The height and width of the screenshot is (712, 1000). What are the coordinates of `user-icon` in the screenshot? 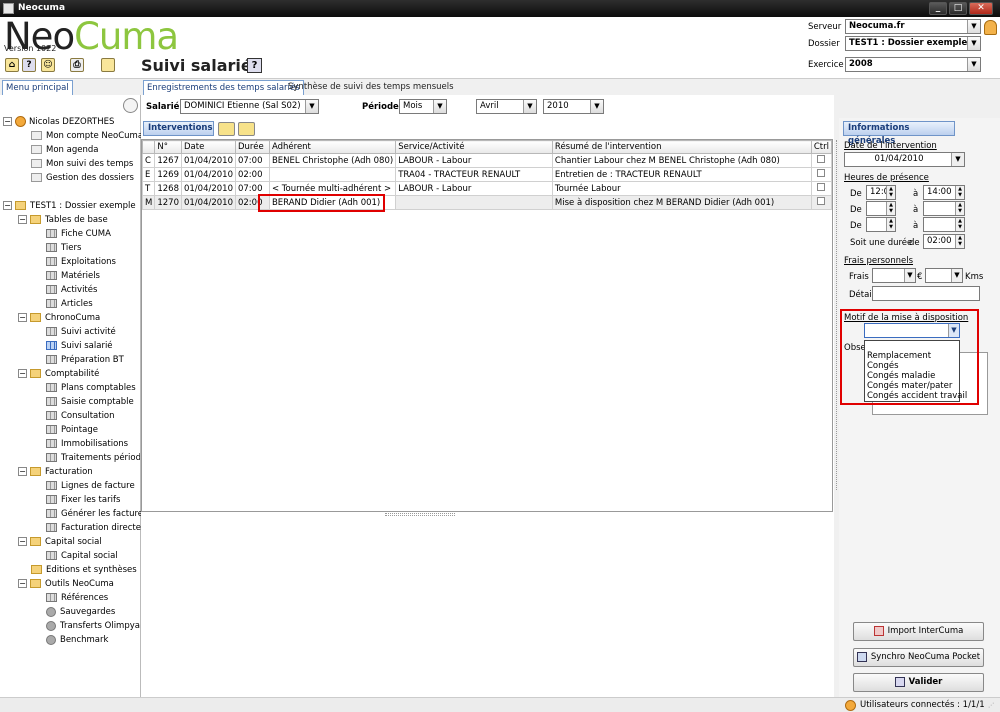 It's located at (990, 27).